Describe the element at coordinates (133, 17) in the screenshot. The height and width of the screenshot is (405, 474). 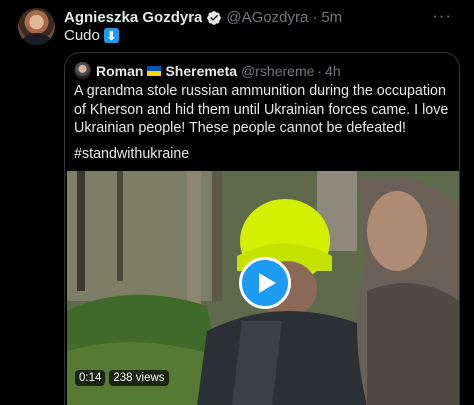
I see `author-name: Agnieszka Gozdyra` at that location.